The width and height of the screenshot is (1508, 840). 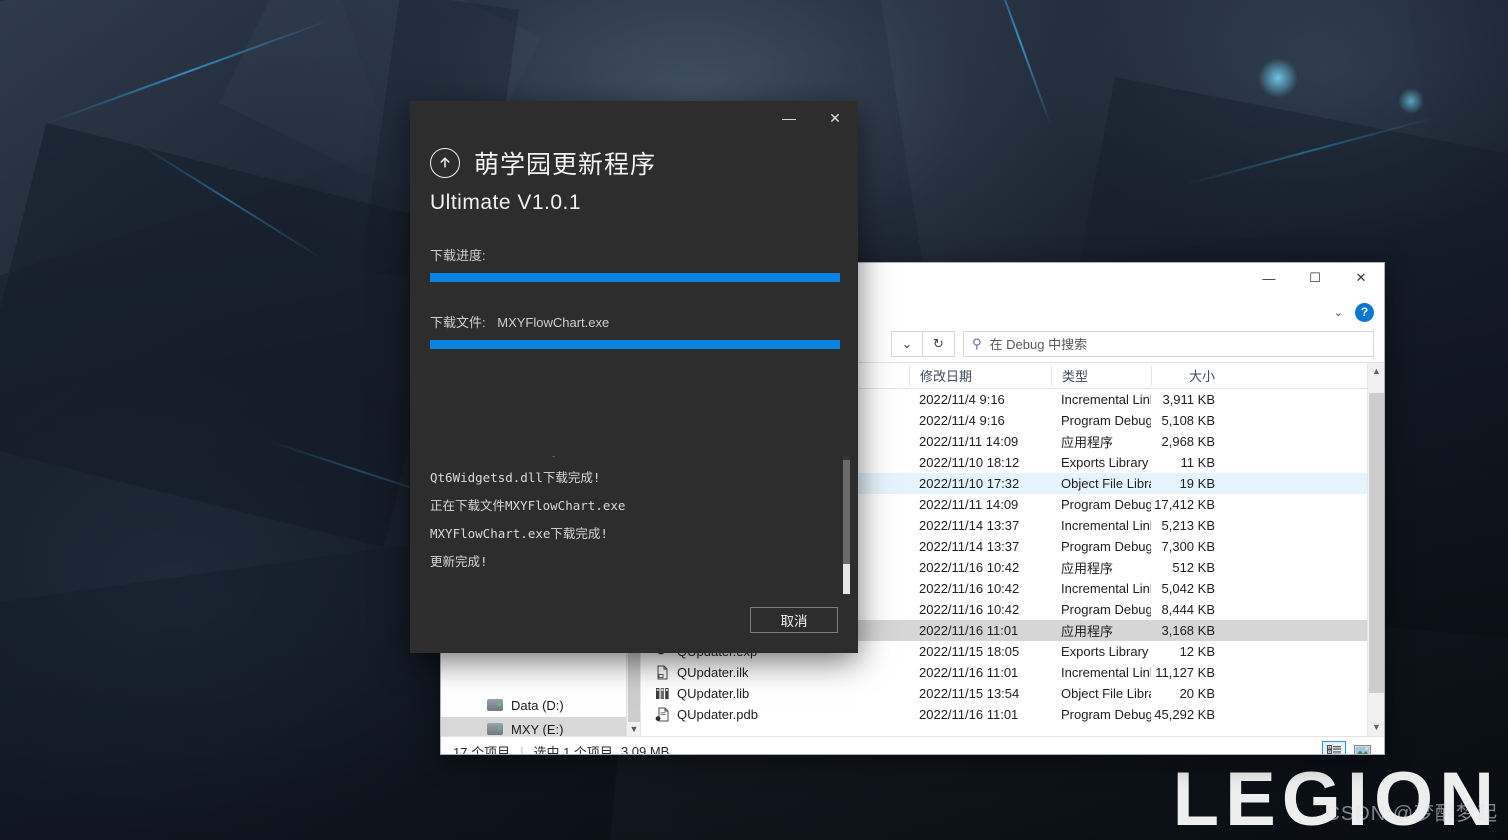 What do you see at coordinates (506, 202) in the screenshot?
I see `updater-subtitle: Ultimate V1.0.1` at bounding box center [506, 202].